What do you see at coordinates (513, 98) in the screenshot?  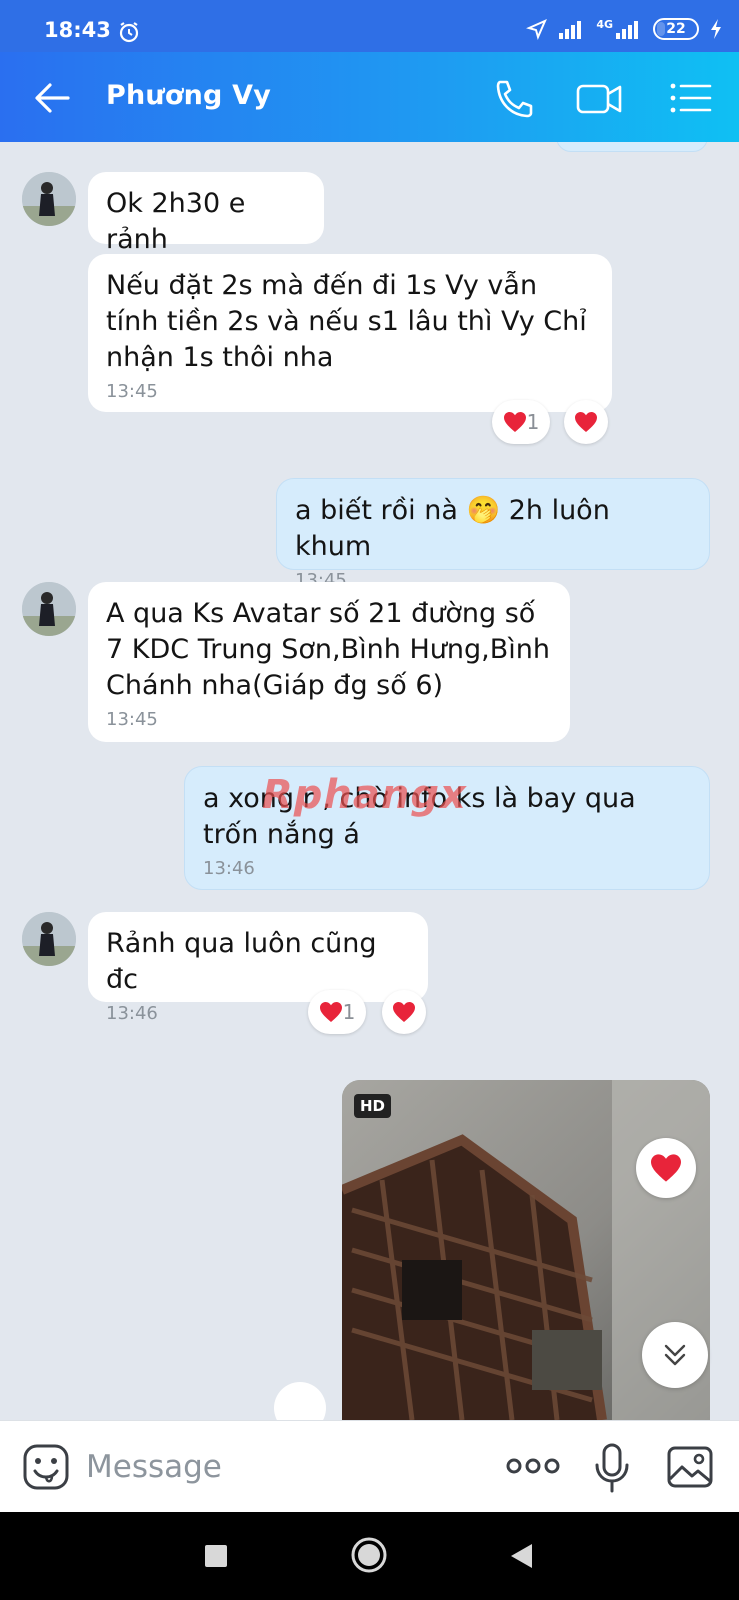 I see `phone-icon` at bounding box center [513, 98].